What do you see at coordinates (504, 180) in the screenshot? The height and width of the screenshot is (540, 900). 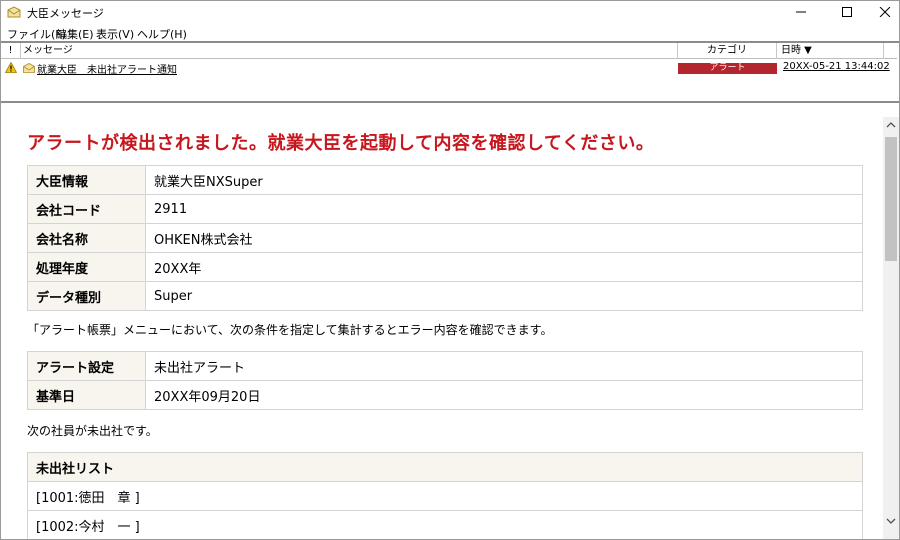 I see `row-value: 就業大臣NXSuper` at bounding box center [504, 180].